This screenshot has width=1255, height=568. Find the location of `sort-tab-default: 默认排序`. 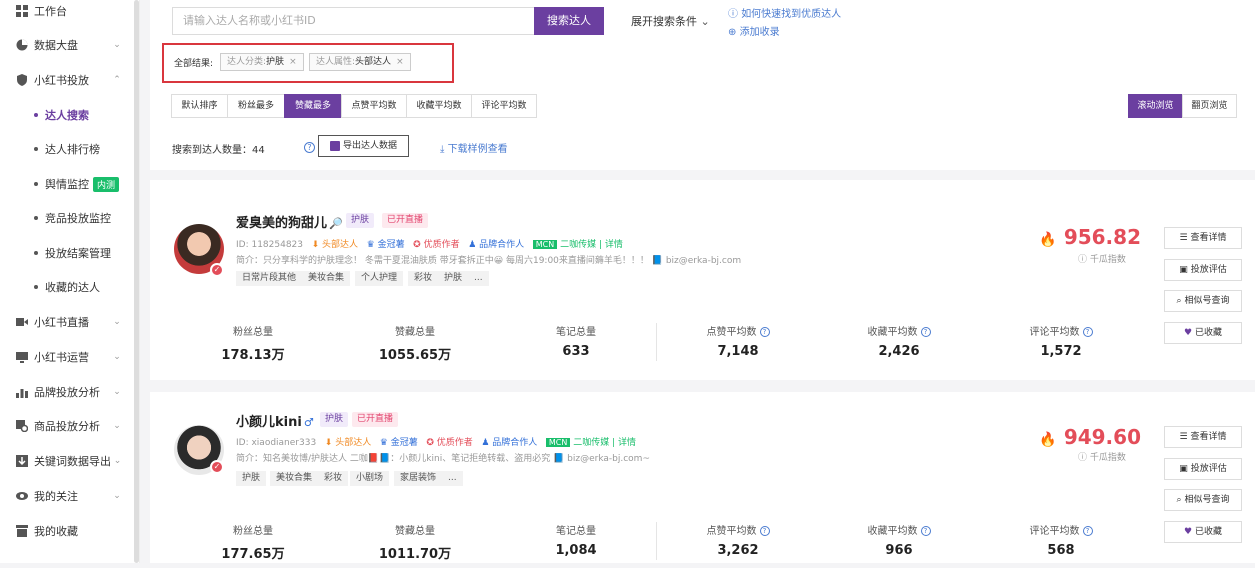

sort-tab-default: 默认排序 is located at coordinates (199, 106).